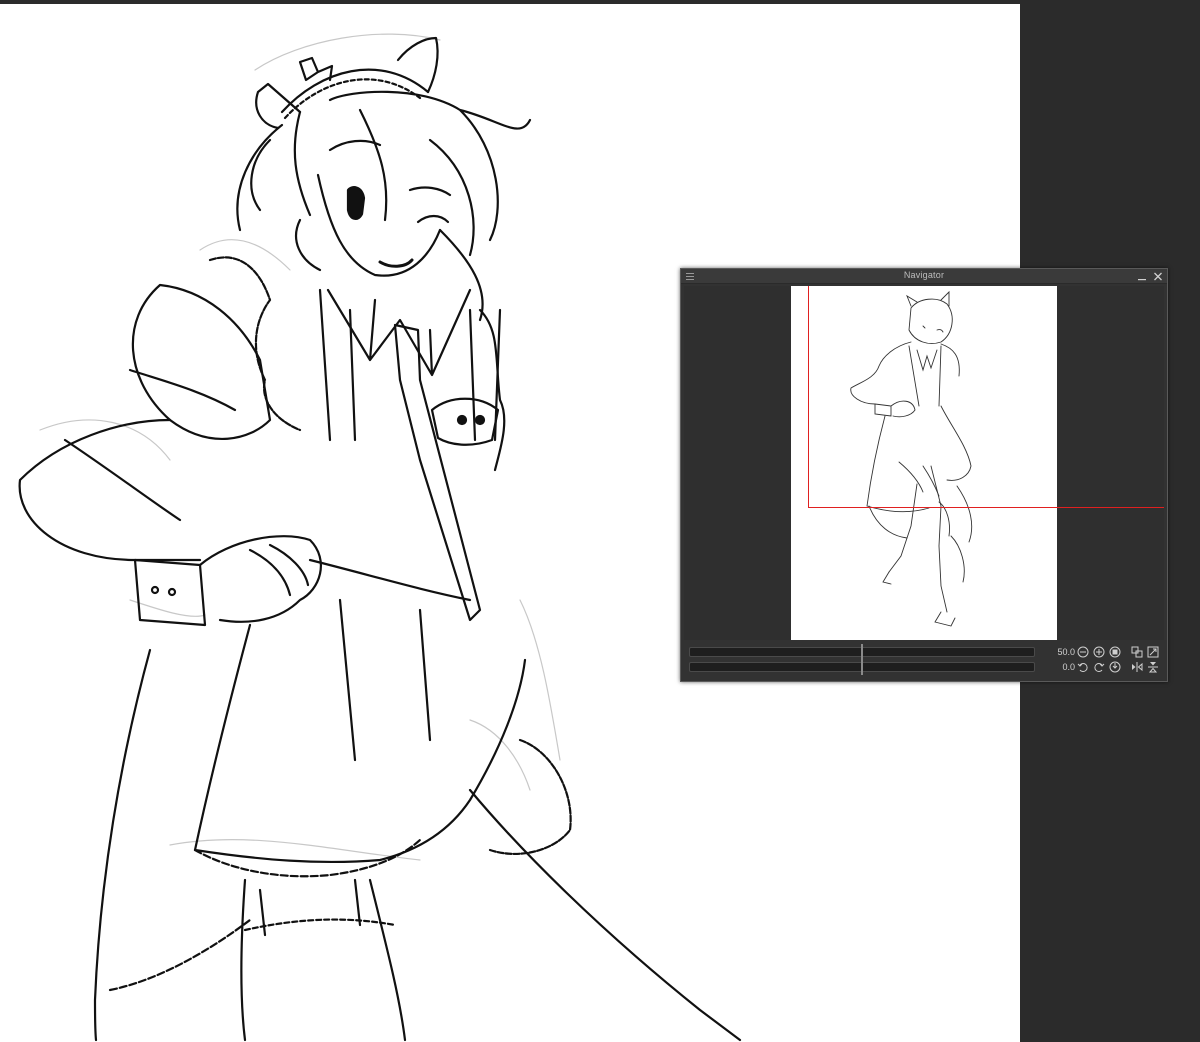 The image size is (1200, 1042). I want to click on actual-size-icon, so click(1137, 652).